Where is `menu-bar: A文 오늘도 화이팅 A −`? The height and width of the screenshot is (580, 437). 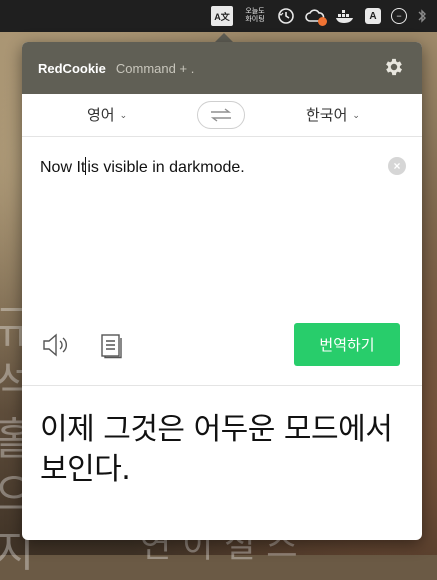 menu-bar: A文 오늘도 화이팅 A − is located at coordinates (218, 16).